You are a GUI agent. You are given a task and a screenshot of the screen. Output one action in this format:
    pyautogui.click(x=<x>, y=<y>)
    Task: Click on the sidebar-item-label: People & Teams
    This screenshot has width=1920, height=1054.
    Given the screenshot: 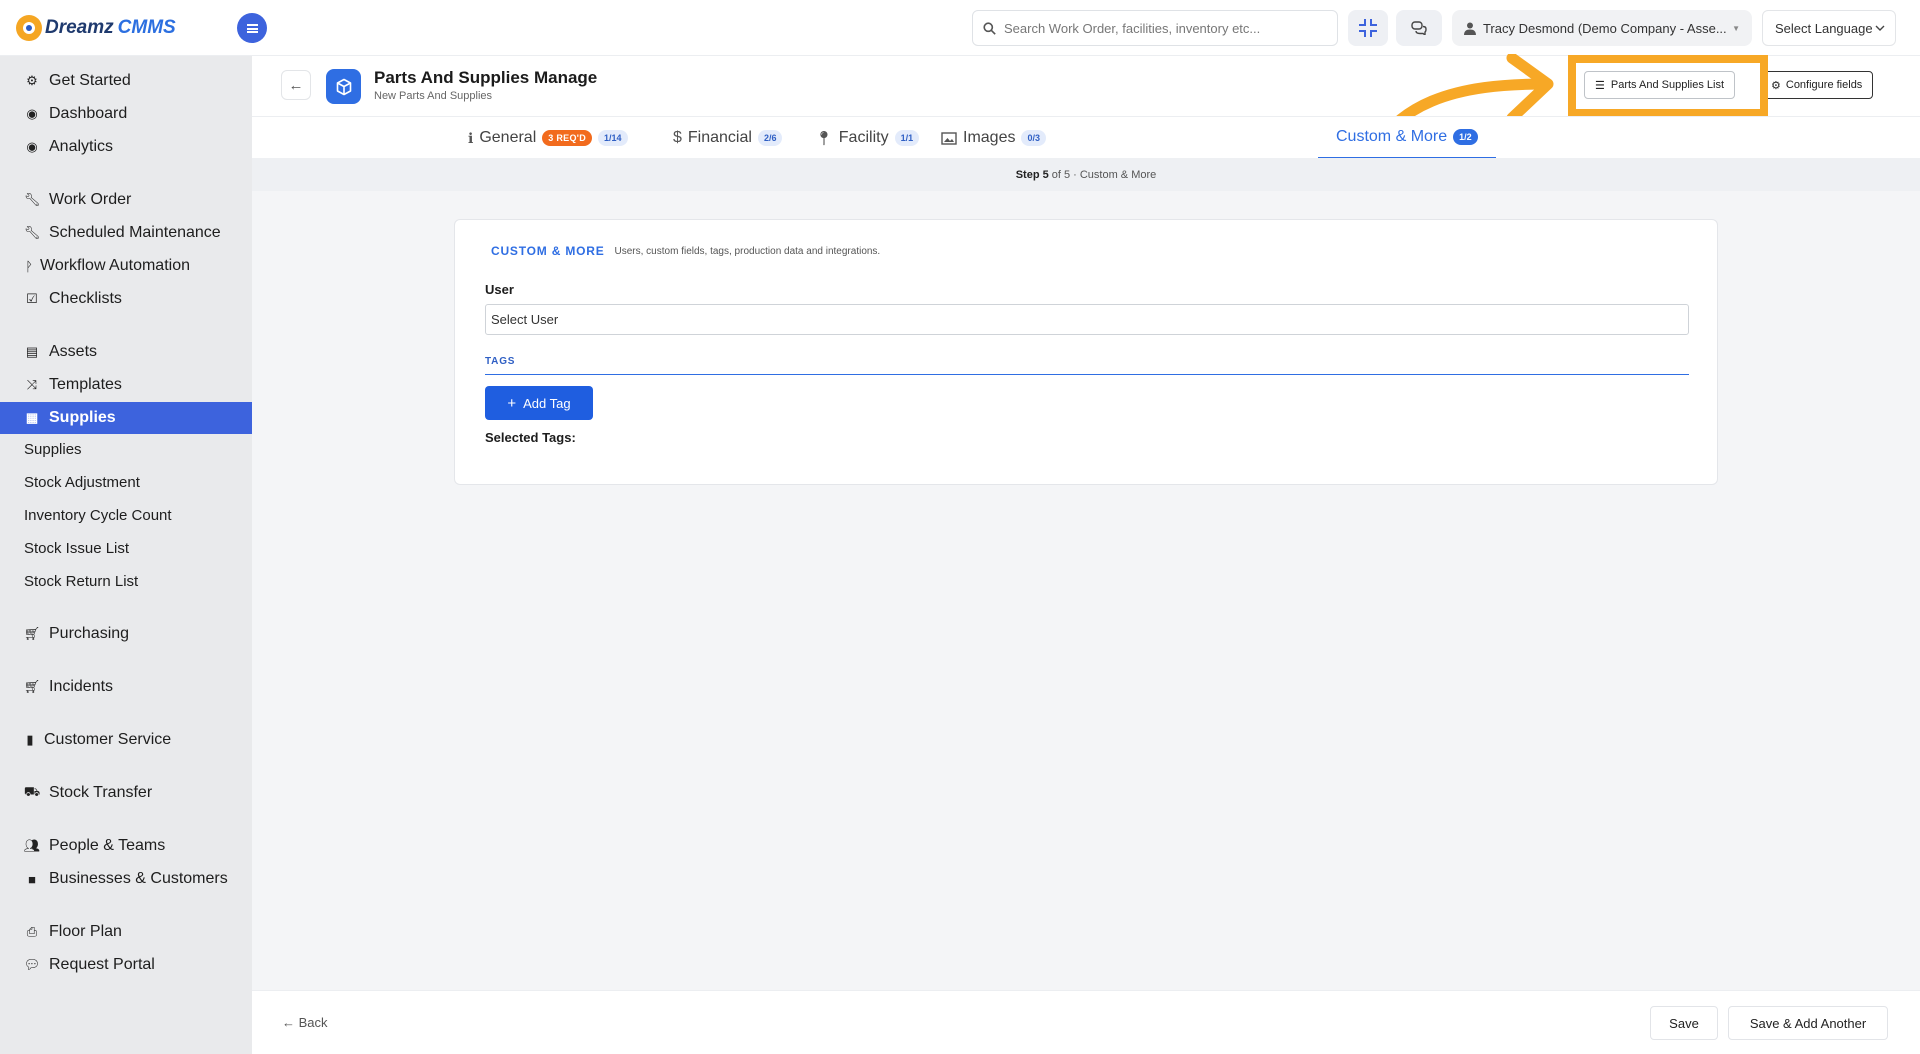 What is the action you would take?
    pyautogui.click(x=107, y=845)
    